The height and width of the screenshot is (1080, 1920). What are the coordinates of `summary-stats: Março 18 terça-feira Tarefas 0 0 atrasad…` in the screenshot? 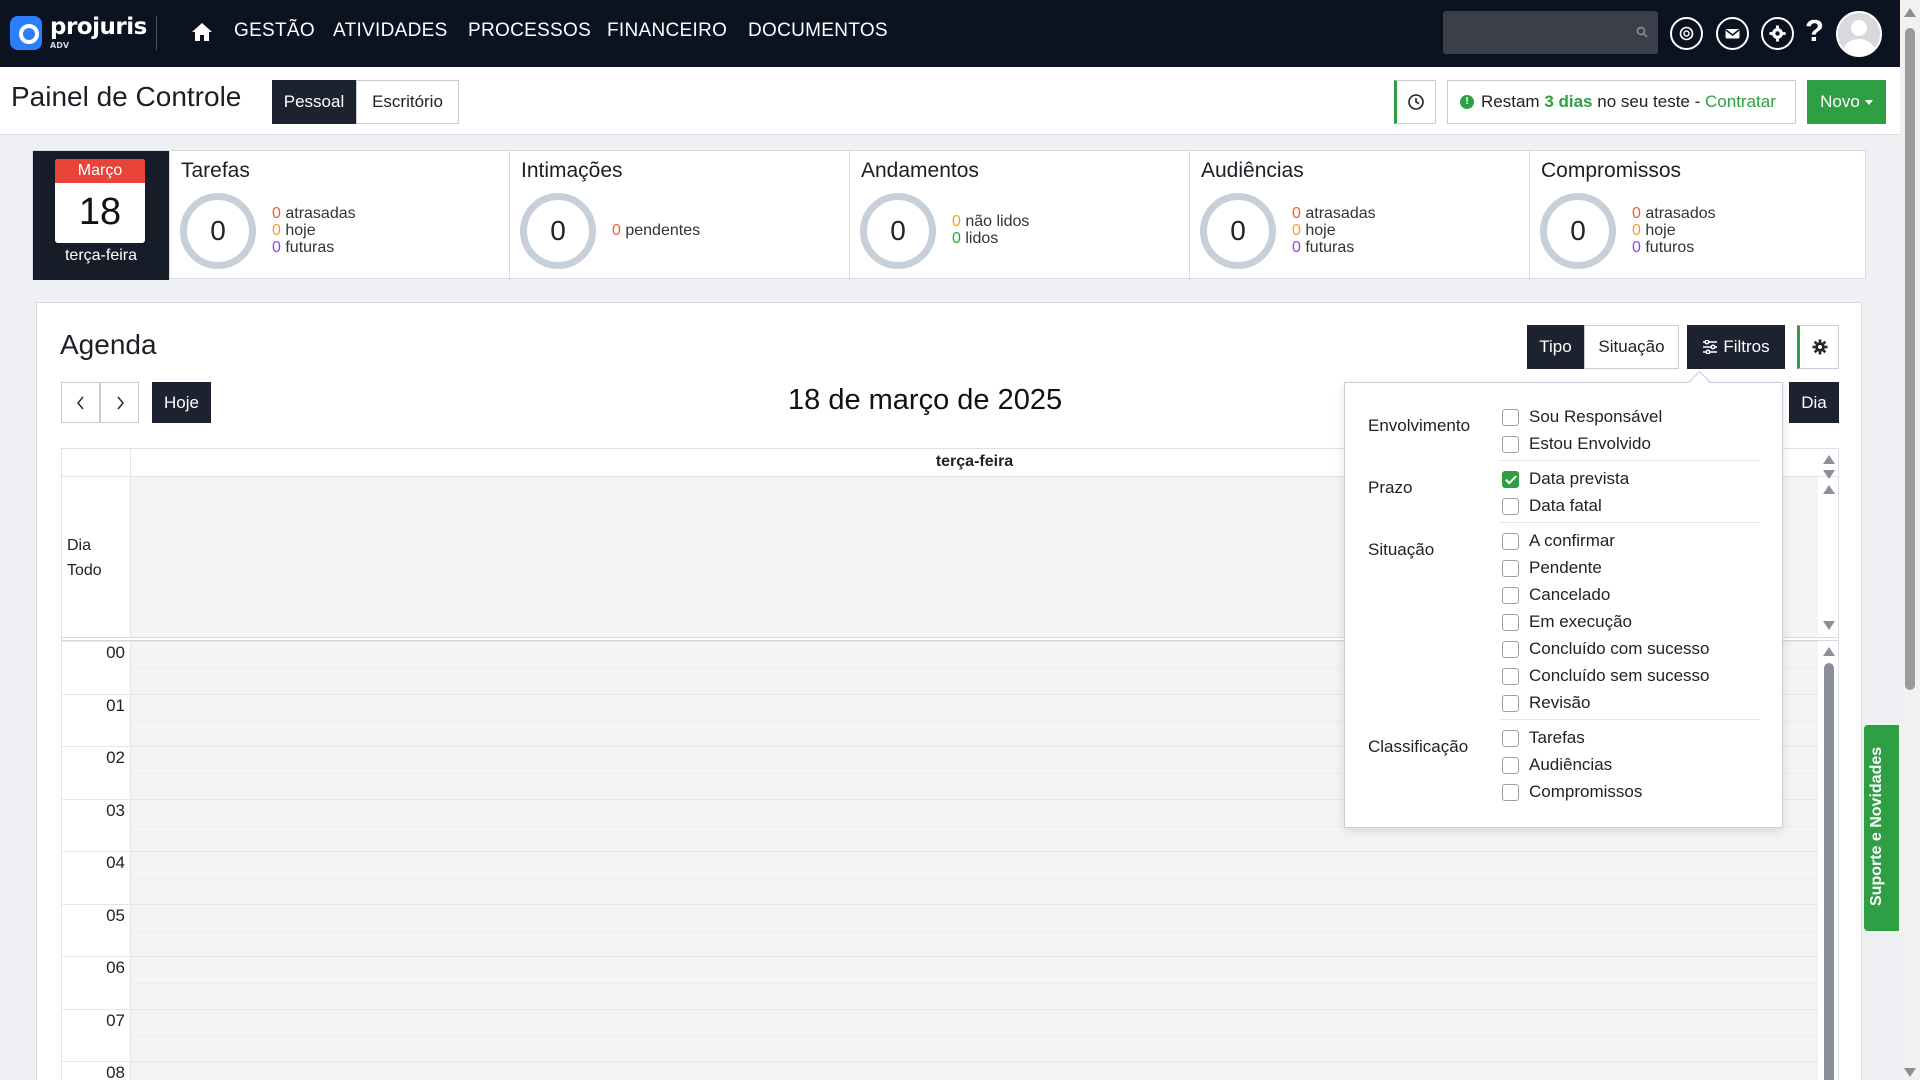 It's located at (949, 215).